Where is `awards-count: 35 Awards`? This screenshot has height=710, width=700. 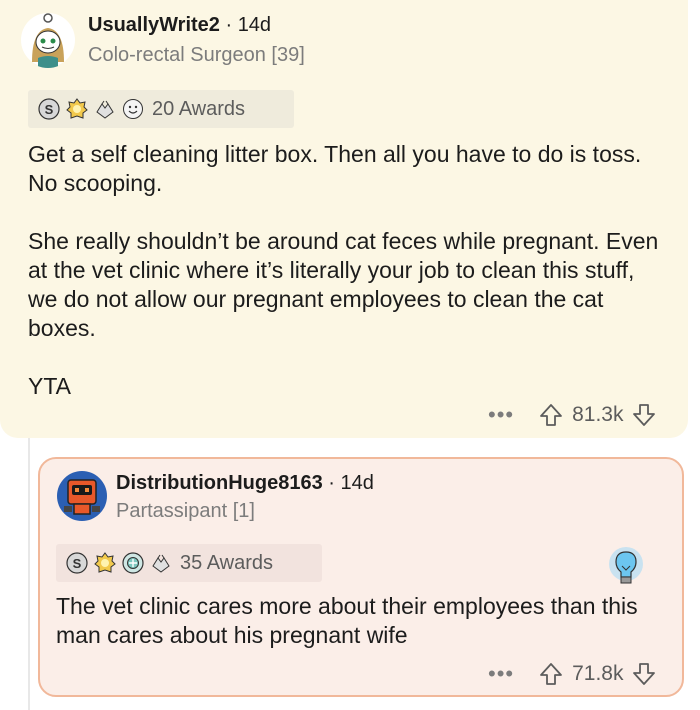 awards-count: 35 Awards is located at coordinates (227, 562).